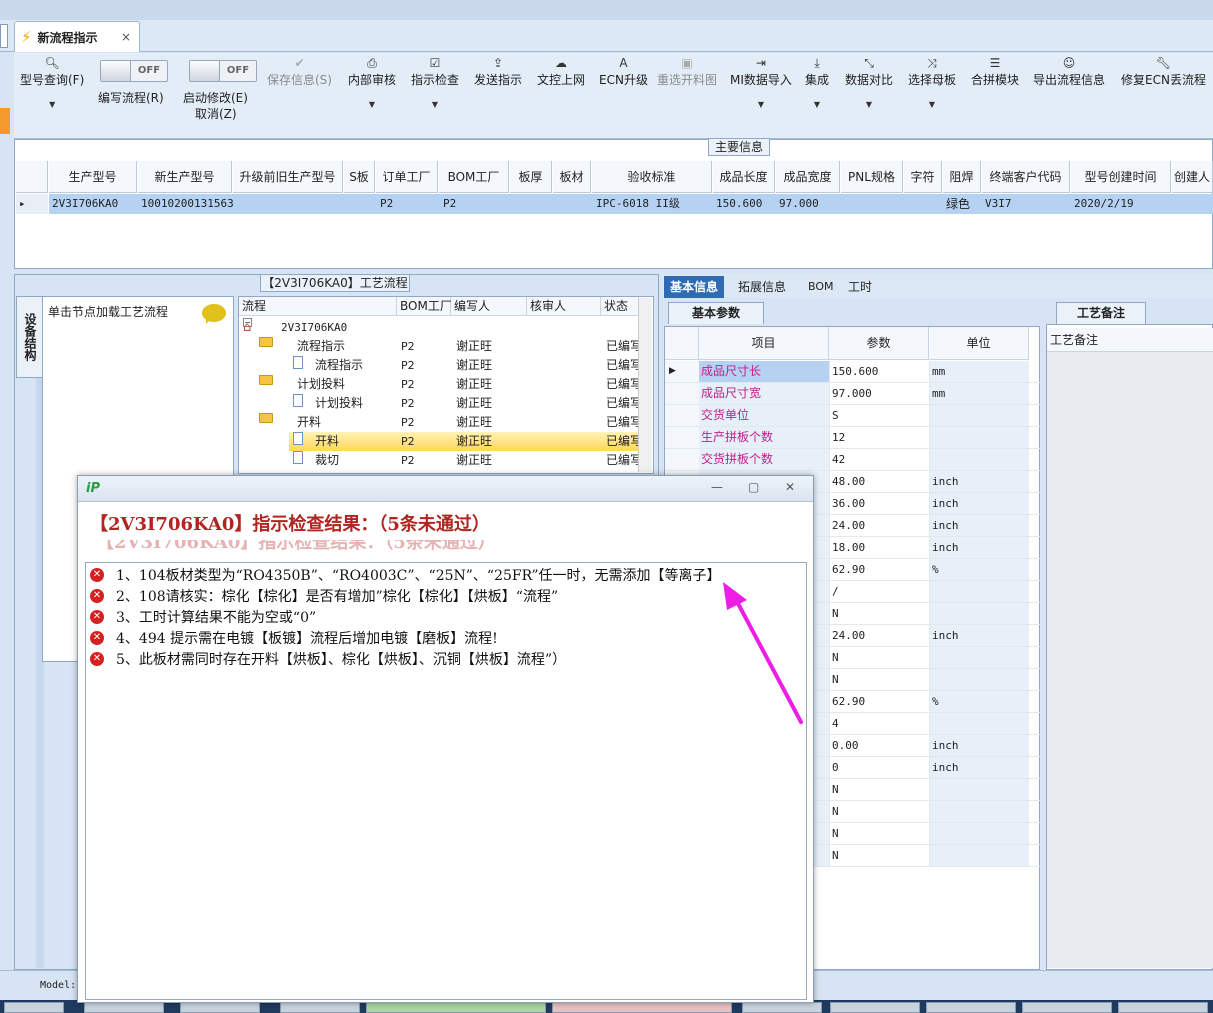  I want to click on list-item: ✕ 4、494 提示需在电镀【板镀】流程后增加电镀【磨板】流程!, so click(294, 637).